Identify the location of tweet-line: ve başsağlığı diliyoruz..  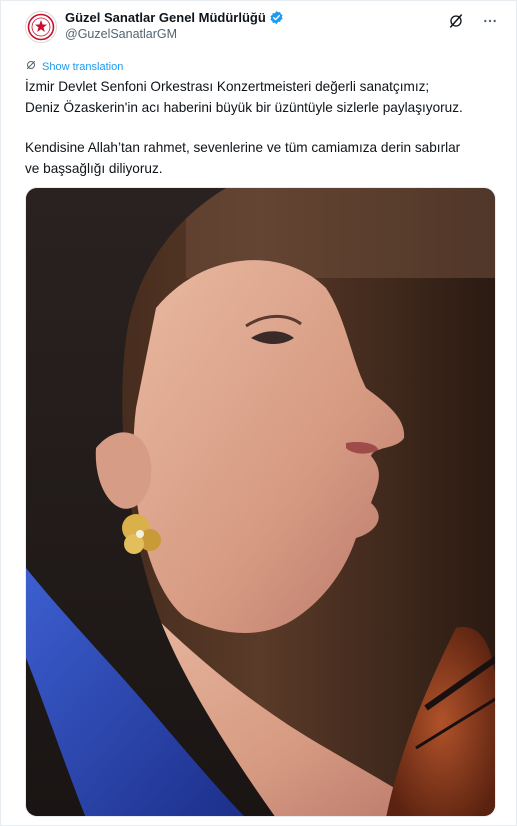
(94, 168).